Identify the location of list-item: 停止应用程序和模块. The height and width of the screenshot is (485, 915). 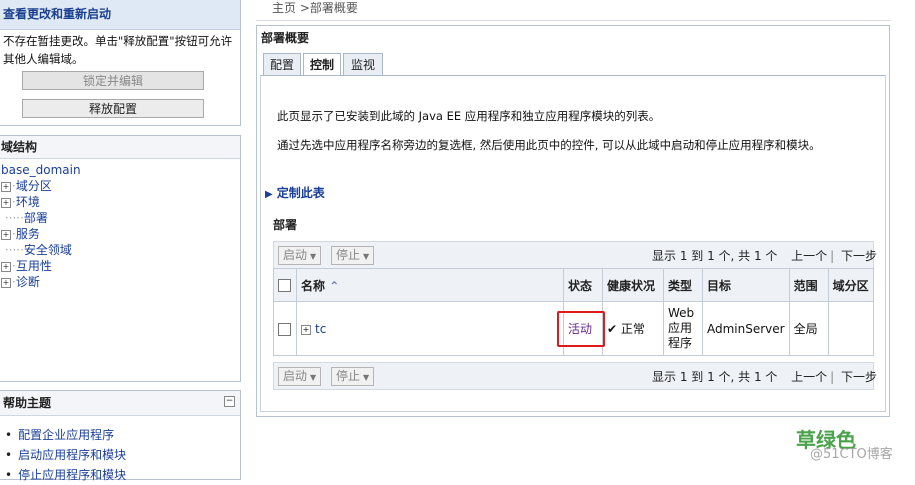
(65, 475).